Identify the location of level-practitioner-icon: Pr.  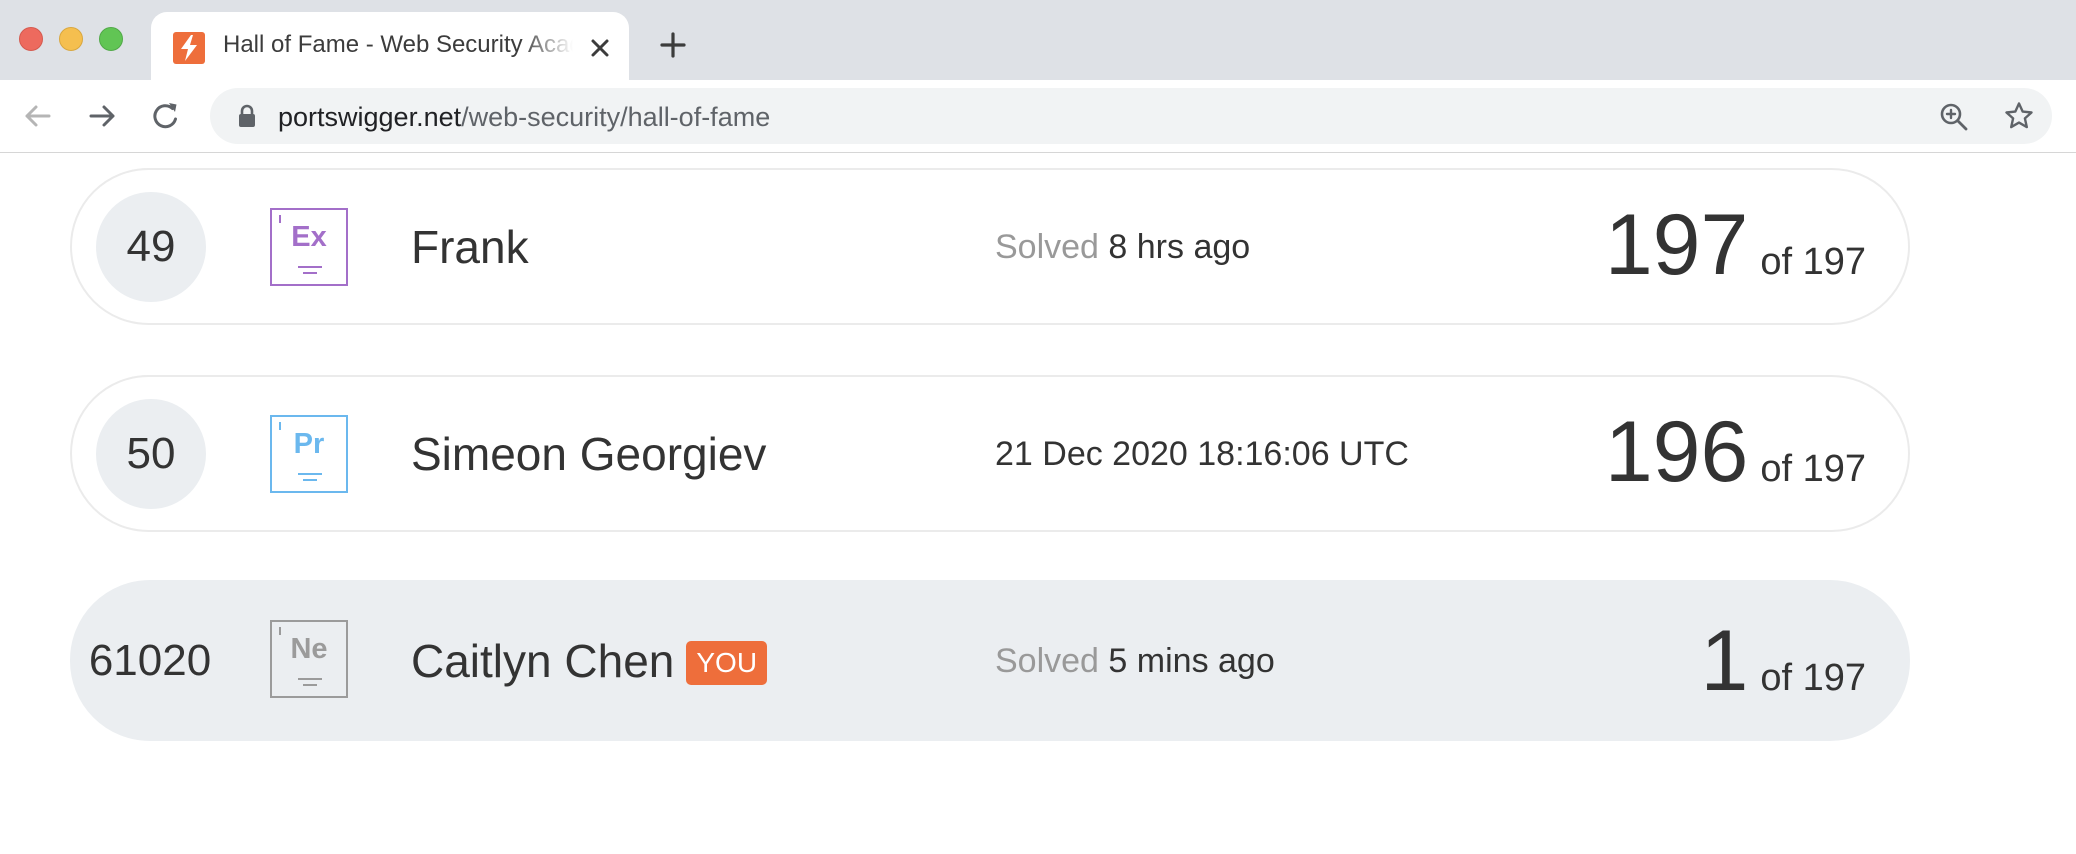
(309, 454).